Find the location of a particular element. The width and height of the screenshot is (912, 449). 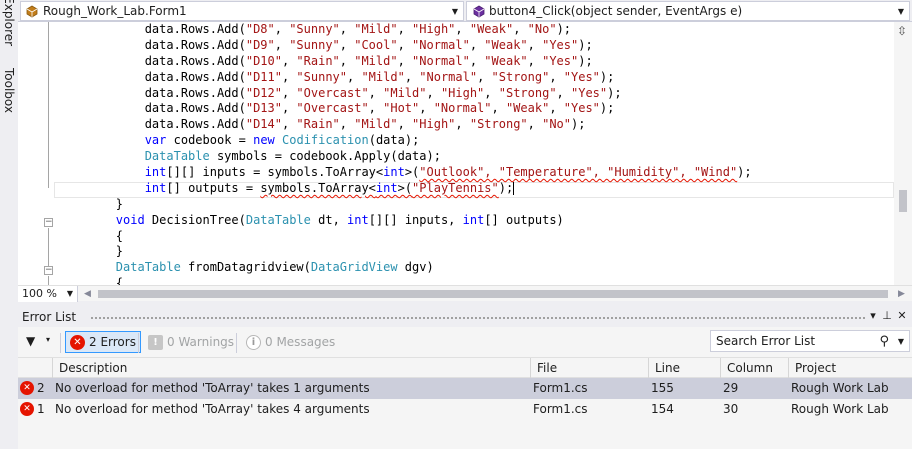

grid-header: Description File Line Column Project is located at coordinates (465, 368).